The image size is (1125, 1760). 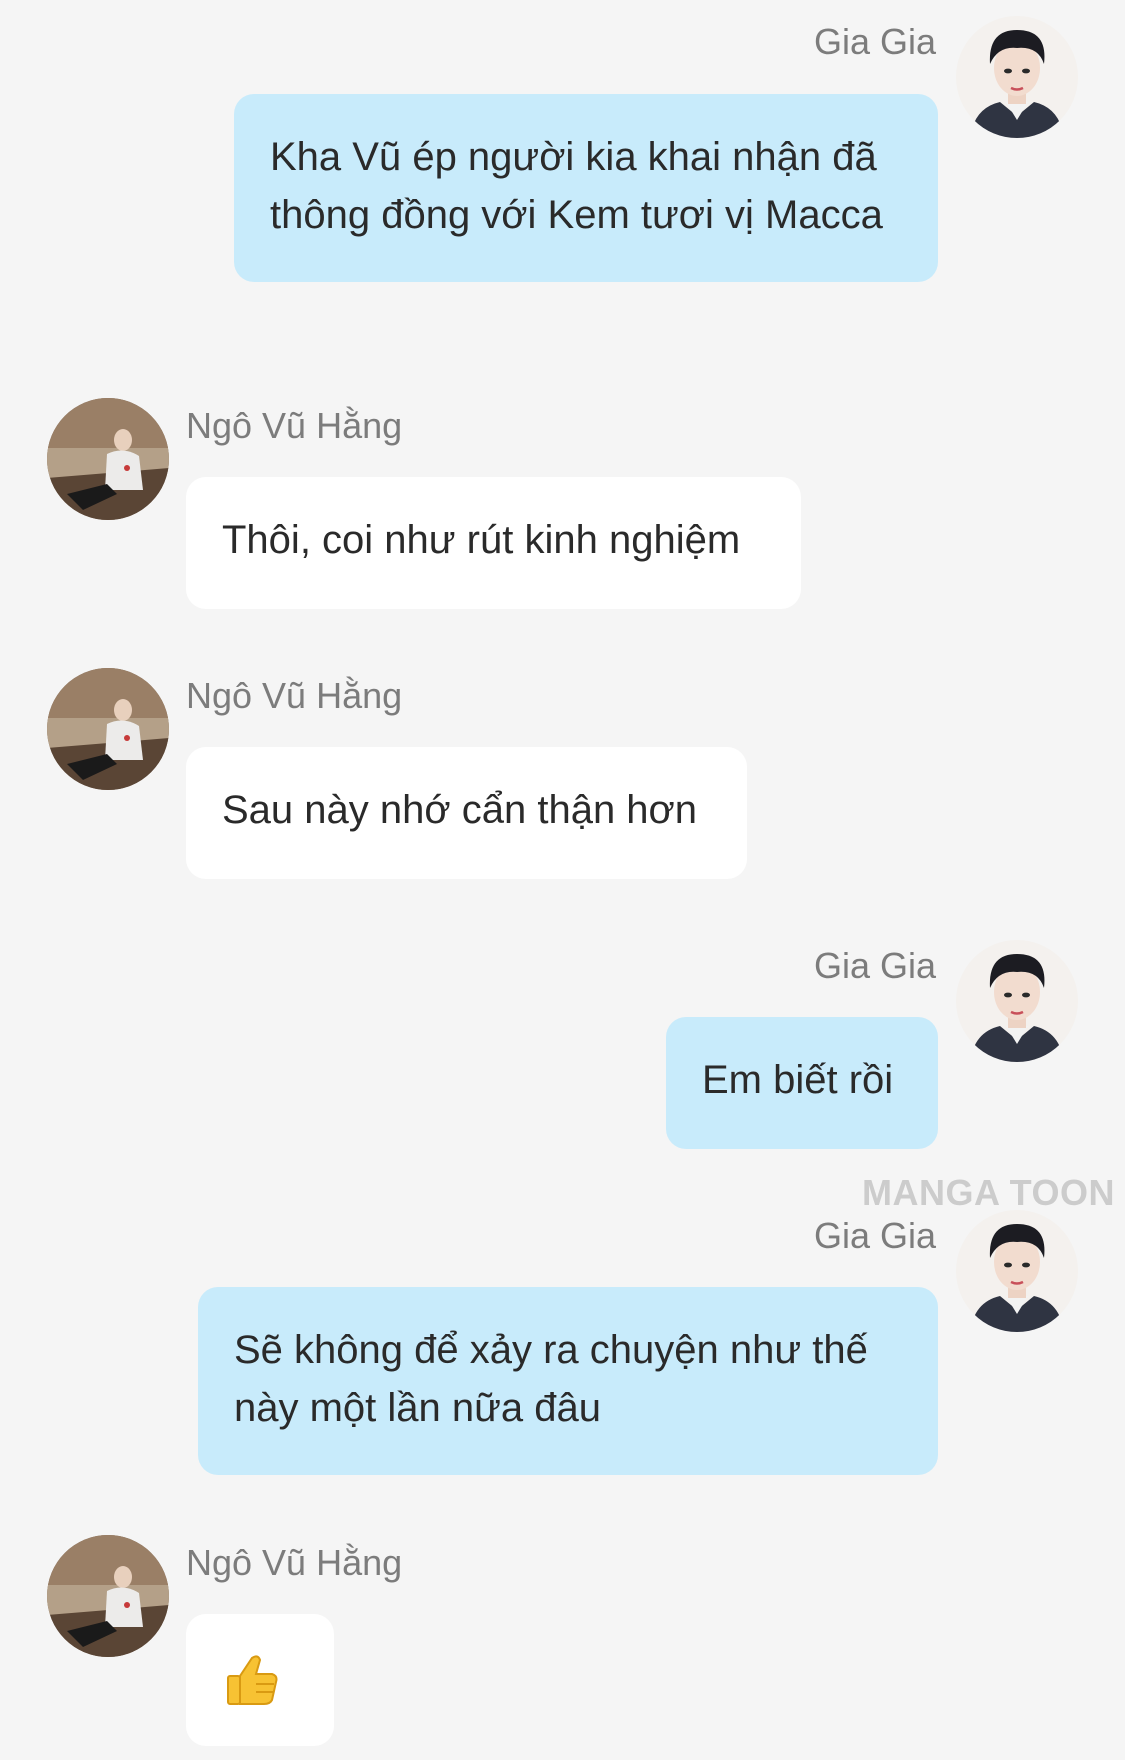 What do you see at coordinates (573, 157) in the screenshot?
I see `message-line: Kha Vũ ép người kia khai nhận đã` at bounding box center [573, 157].